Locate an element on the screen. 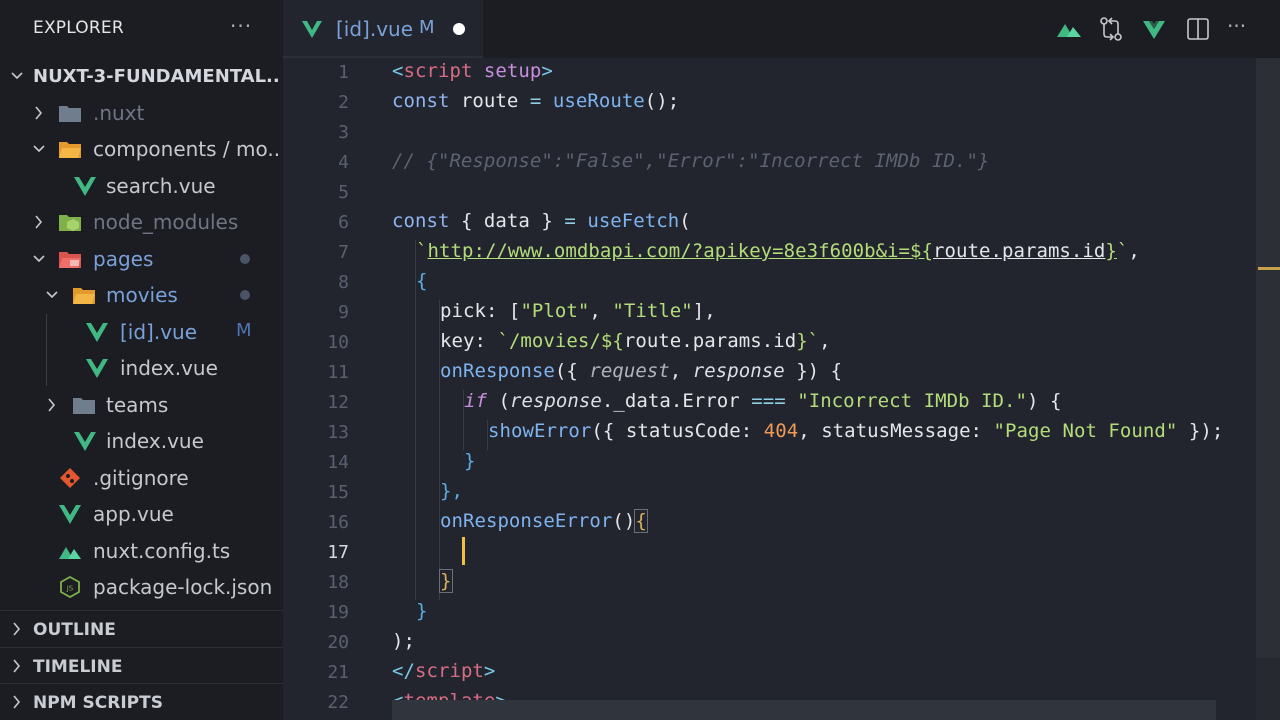 Image resolution: width=1280 pixels, height=720 pixels. unsaved-dot-close-button is located at coordinates (459, 29).